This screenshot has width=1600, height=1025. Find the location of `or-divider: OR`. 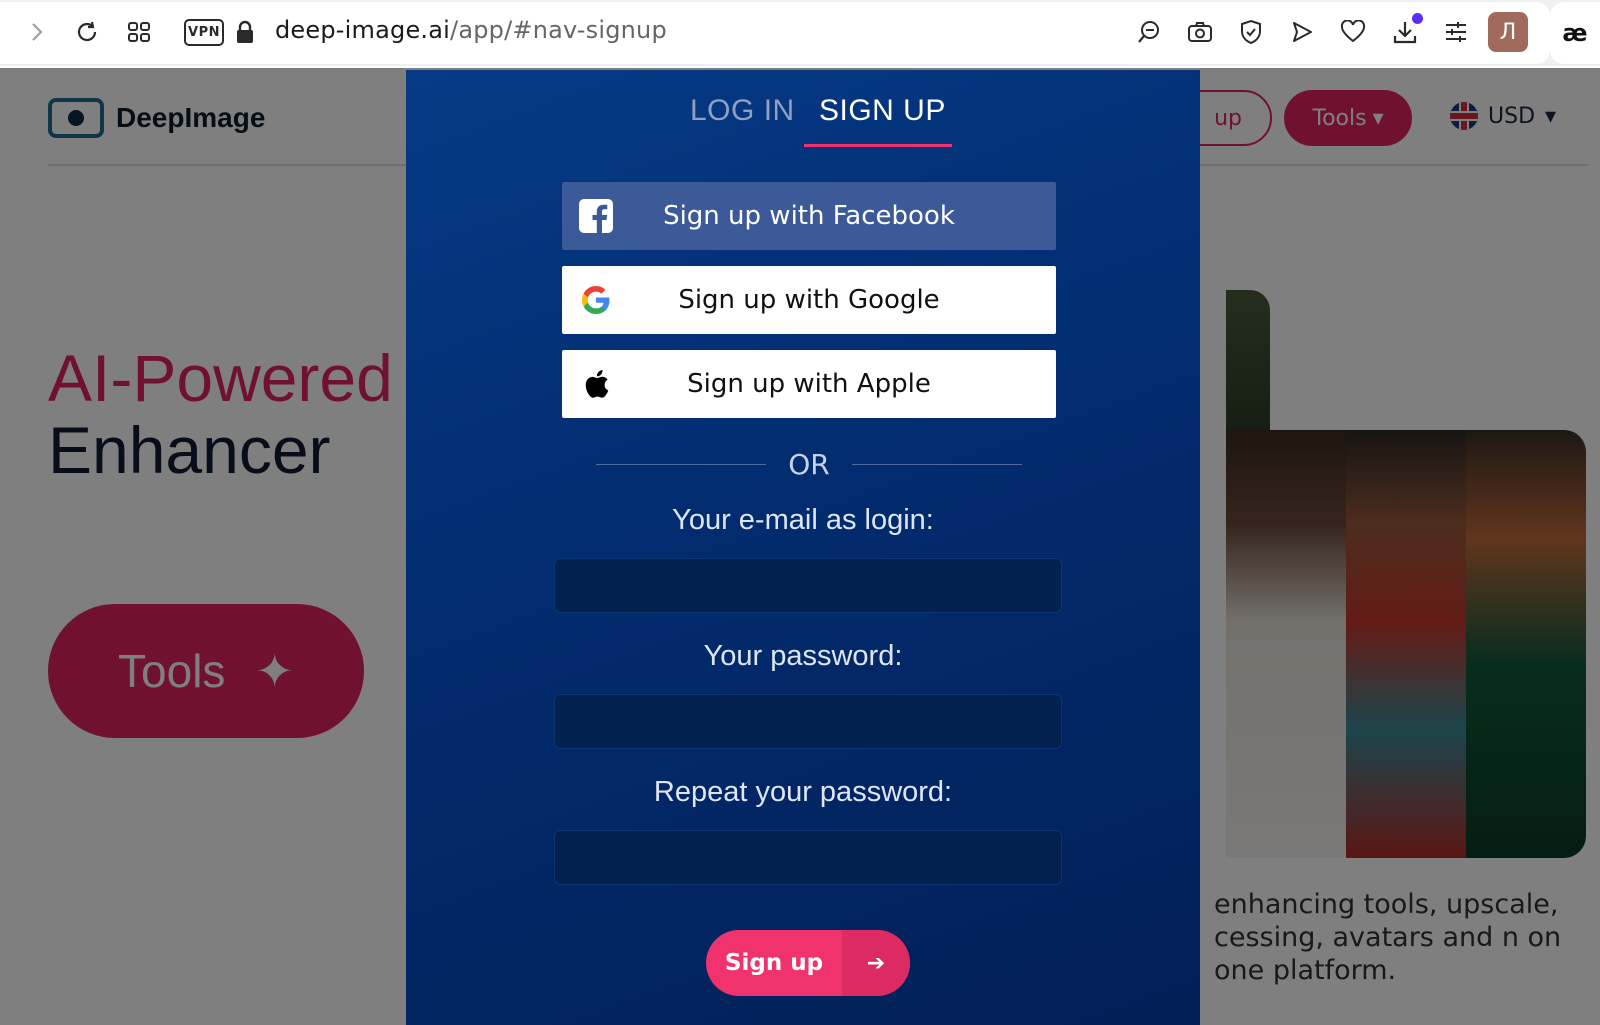

or-divider: OR is located at coordinates (809, 464).